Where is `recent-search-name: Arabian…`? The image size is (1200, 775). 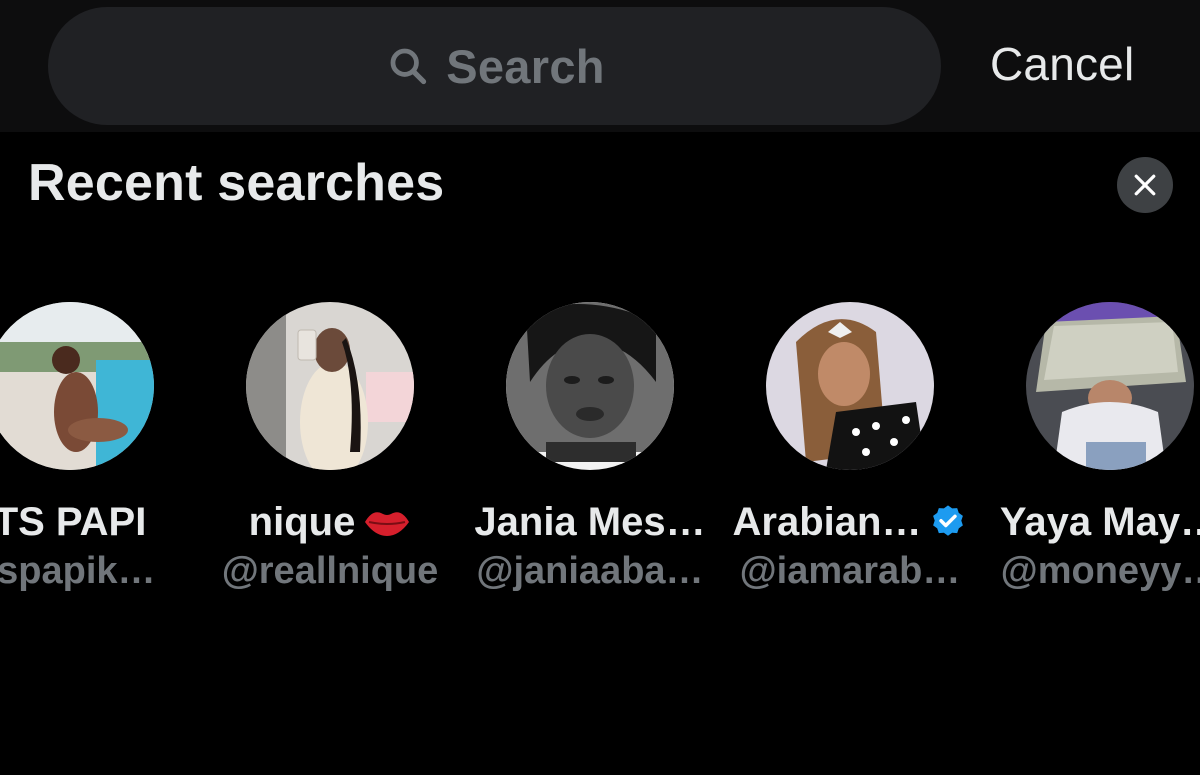
recent-search-name: Arabian… is located at coordinates (850, 522).